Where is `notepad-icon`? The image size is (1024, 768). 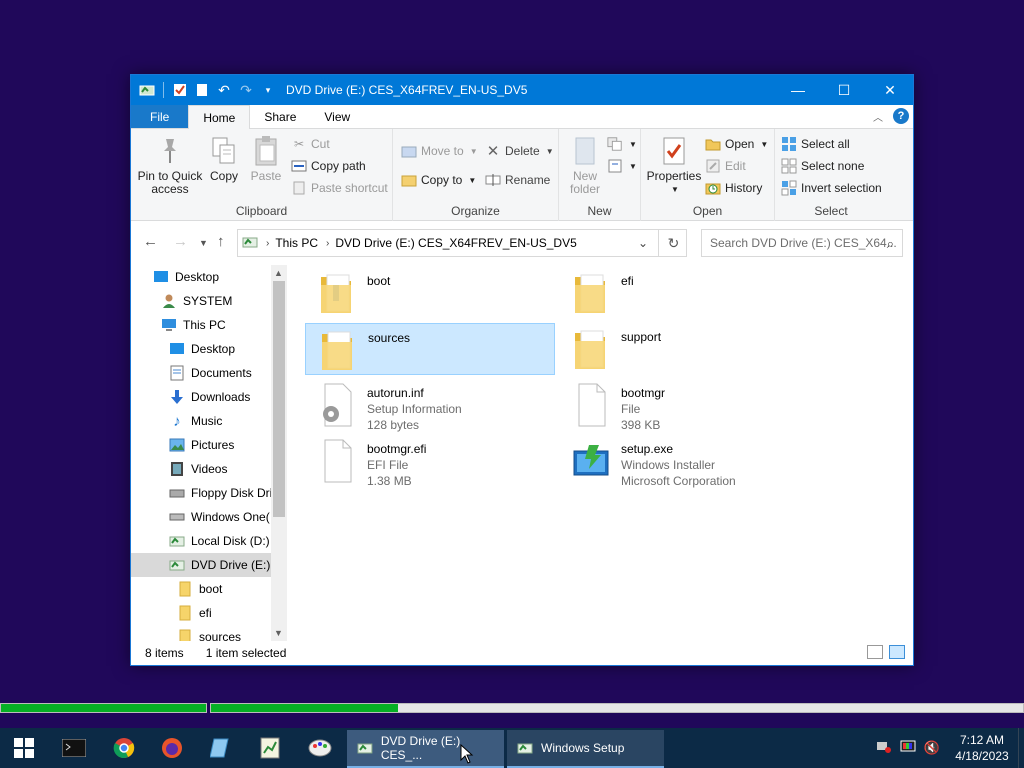 notepad-icon is located at coordinates (220, 748).